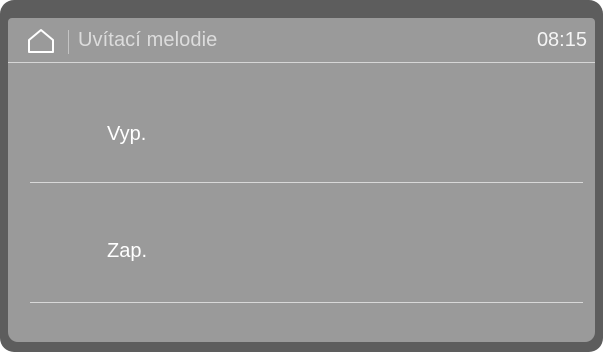  What do you see at coordinates (561, 40) in the screenshot?
I see `clock-time: 08:15` at bounding box center [561, 40].